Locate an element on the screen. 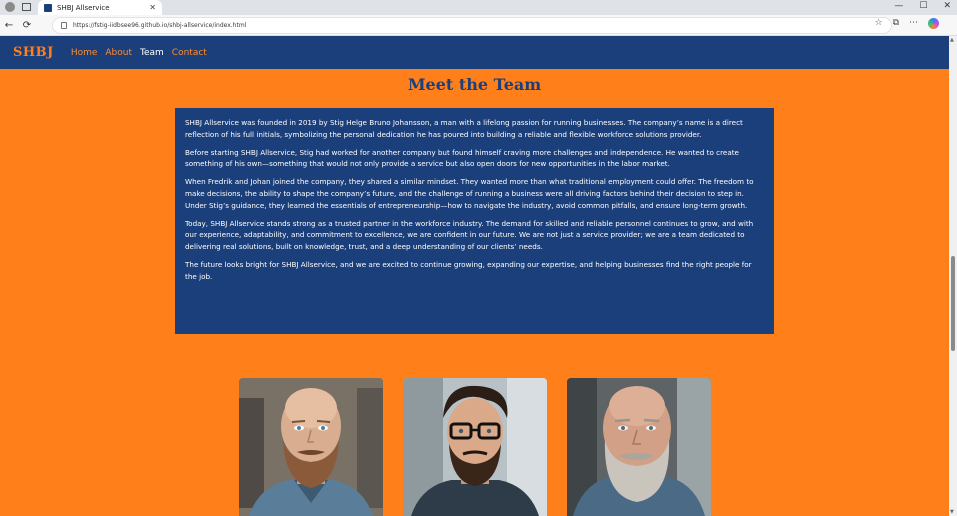 This screenshot has width=957, height=516. tab-close-icon: ✕ is located at coordinates (152, 7).